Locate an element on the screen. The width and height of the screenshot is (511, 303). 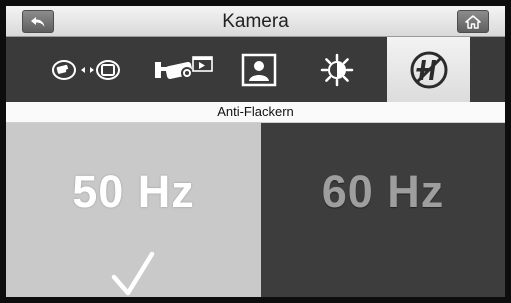
page-title: Kamera is located at coordinates (255, 21).